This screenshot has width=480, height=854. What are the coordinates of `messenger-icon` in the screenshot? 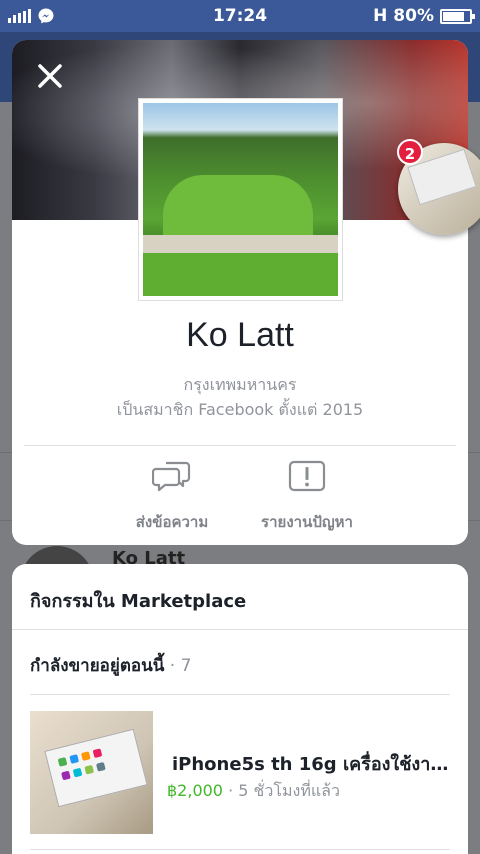 It's located at (46, 16).